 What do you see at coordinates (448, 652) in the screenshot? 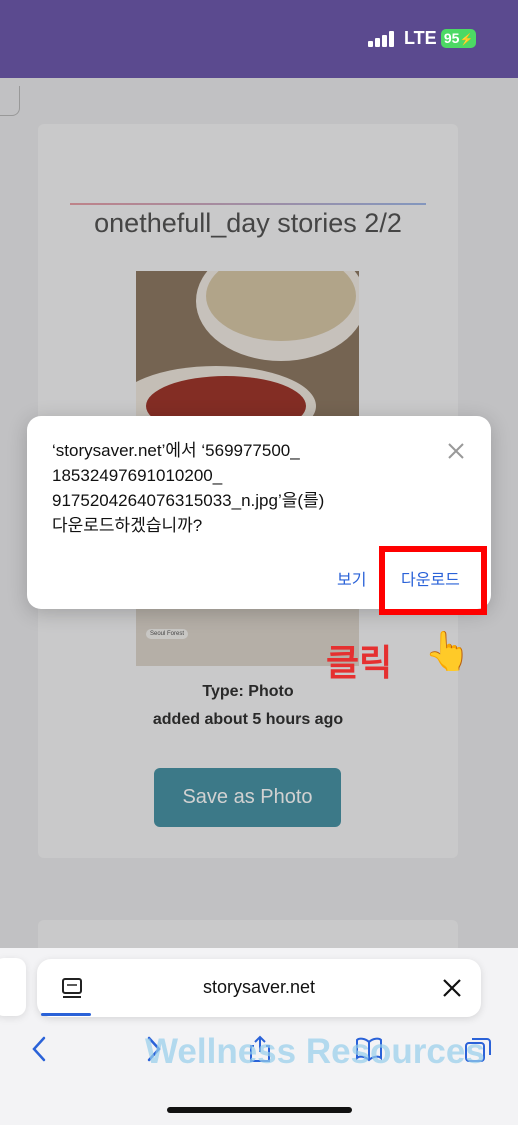
I see `pointing-hand-icon: 👆` at bounding box center [448, 652].